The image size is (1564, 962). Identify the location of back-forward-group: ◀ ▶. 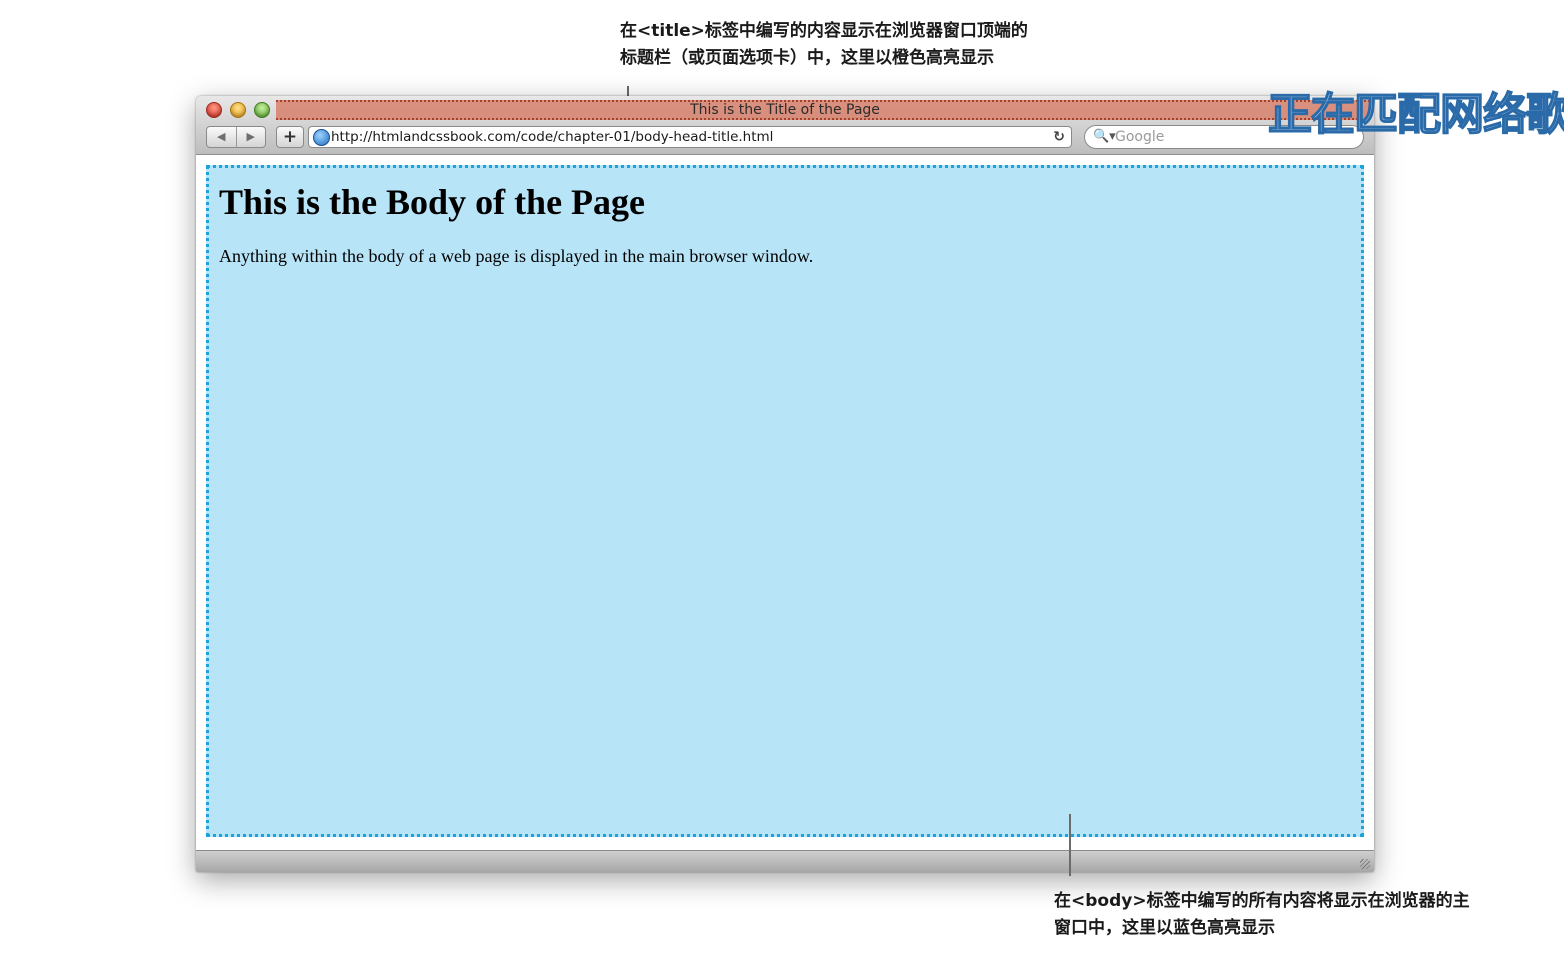
(236, 137).